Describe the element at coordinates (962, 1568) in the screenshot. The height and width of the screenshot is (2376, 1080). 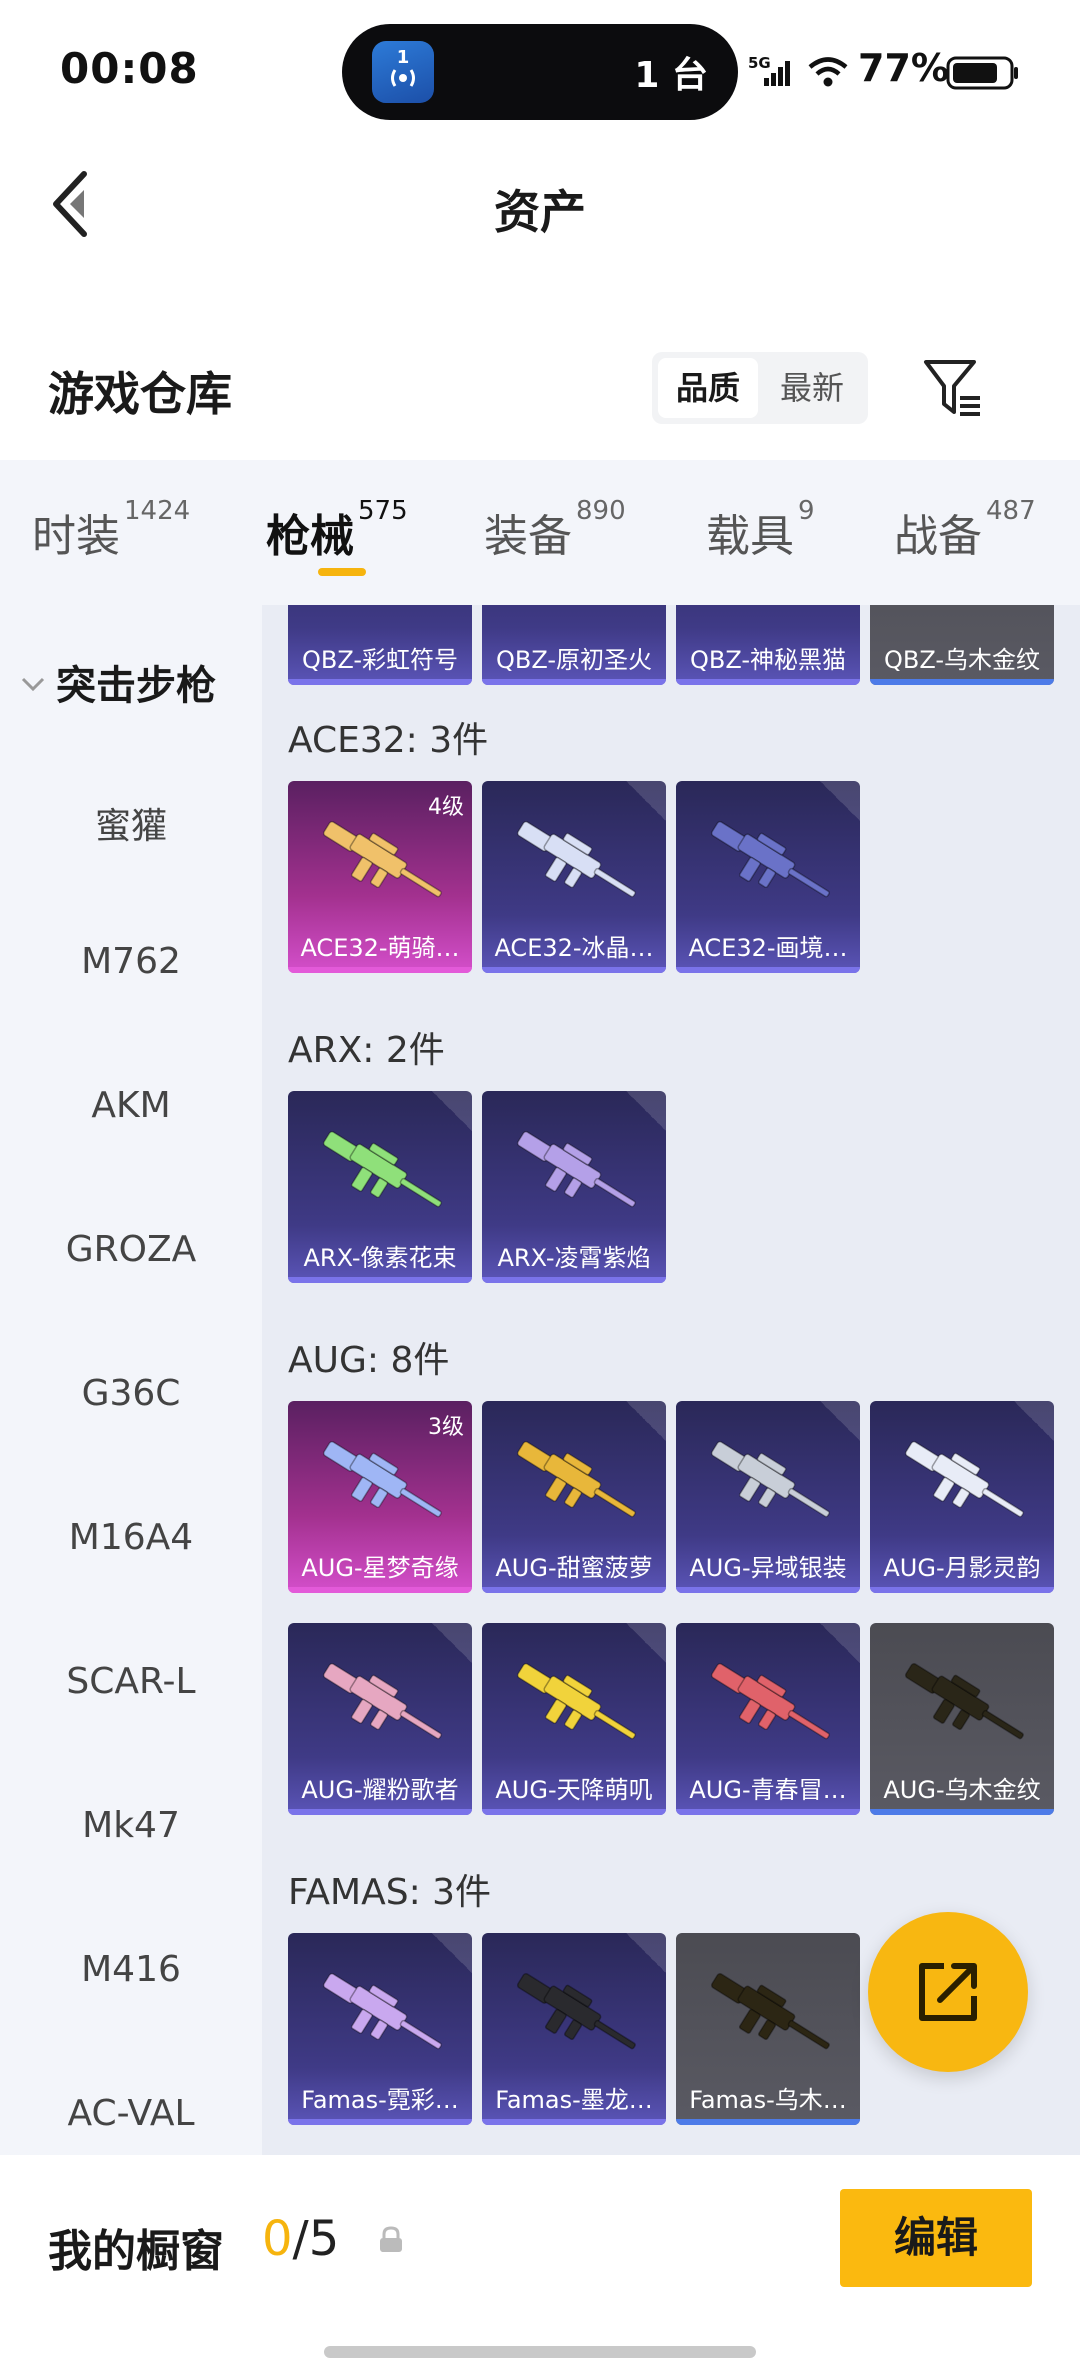
I see `weapon-name: AUG-月影灵韵` at that location.